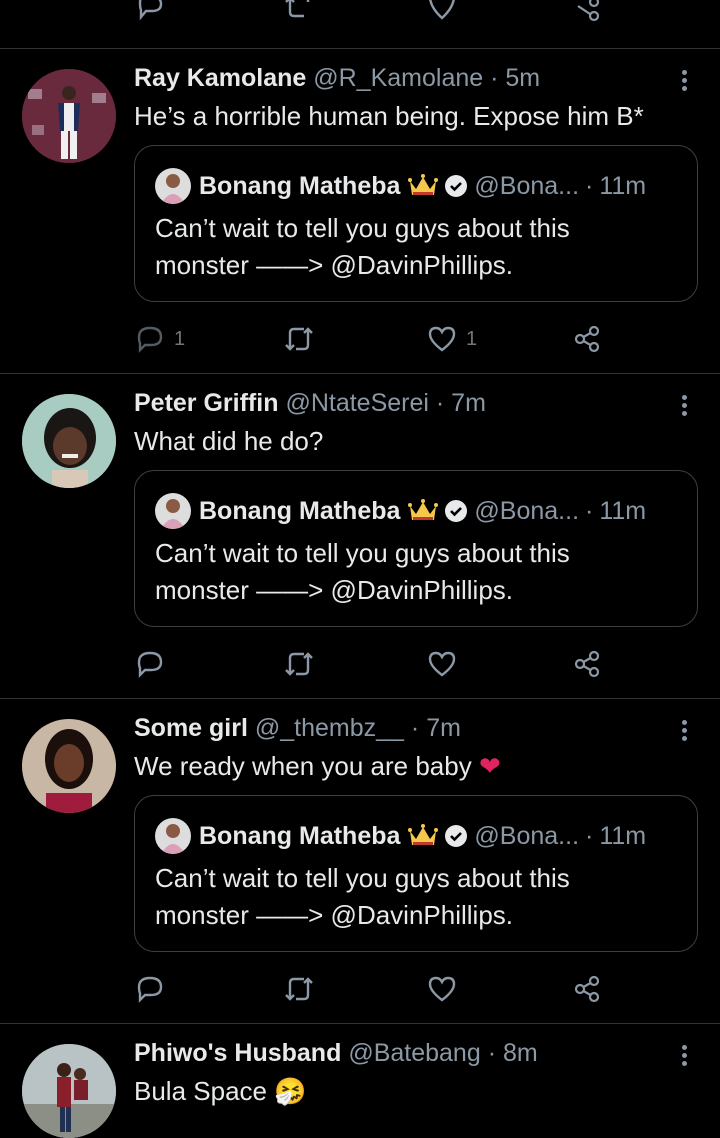  I want to click on tweet-header: Some girl @_thembz__ · 7m, so click(297, 728).